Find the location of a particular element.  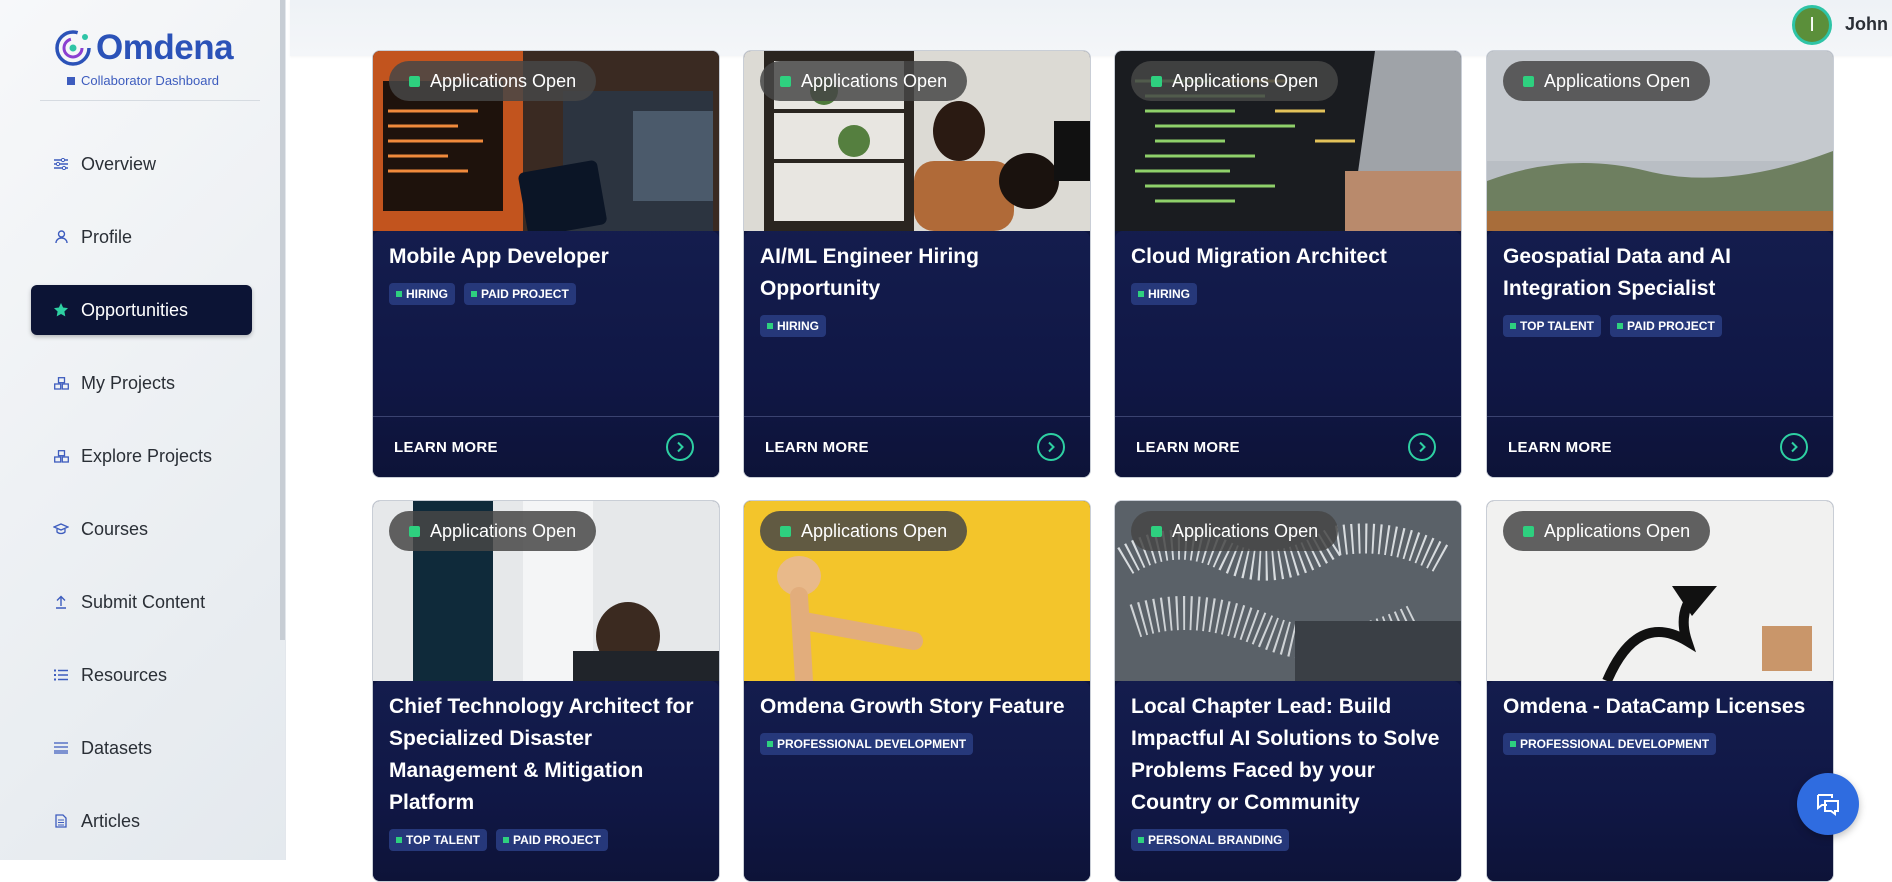

chat-button is located at coordinates (1828, 804).